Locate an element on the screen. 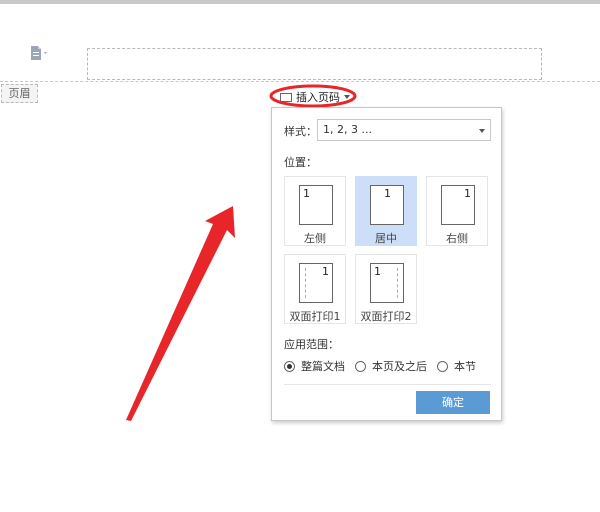  style-label: 样式： is located at coordinates (300, 131).